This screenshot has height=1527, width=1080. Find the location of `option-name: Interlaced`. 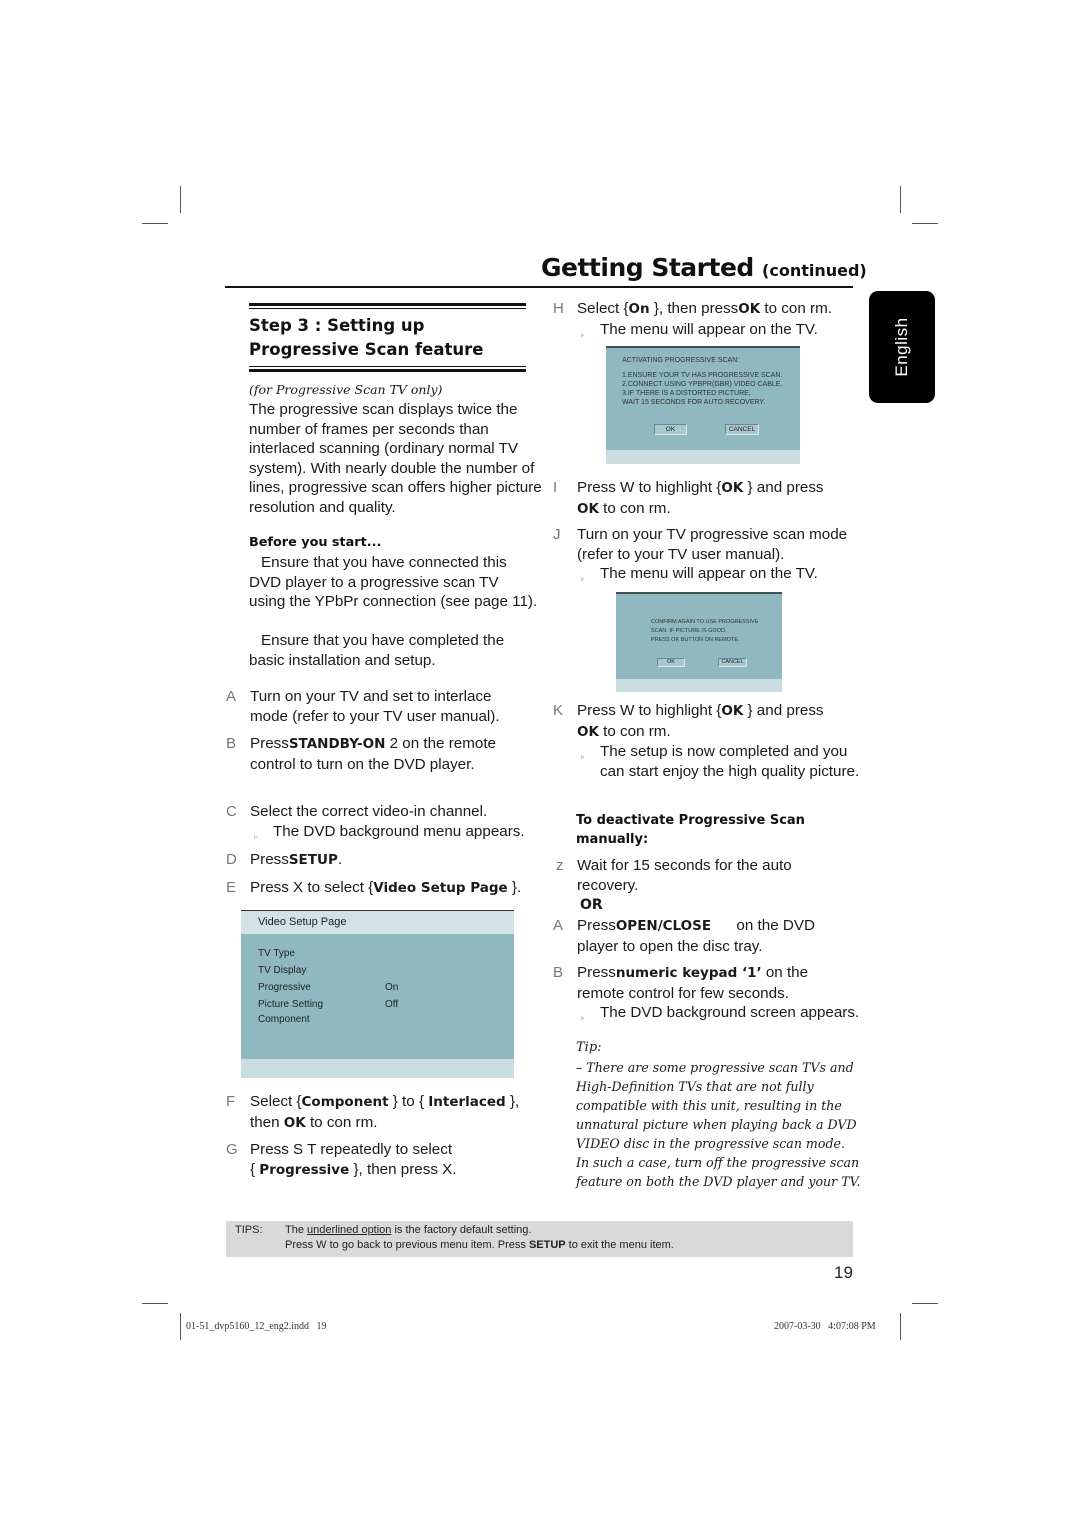

option-name: Interlaced is located at coordinates (467, 1102).